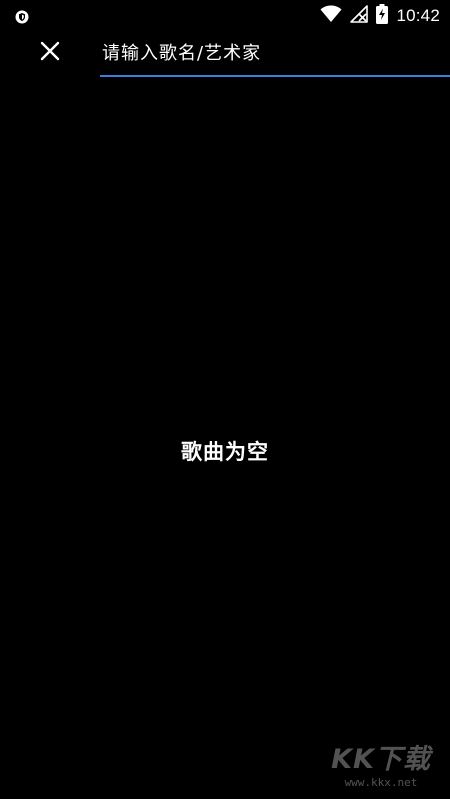 The height and width of the screenshot is (799, 450). I want to click on battery-charging-icon, so click(382, 16).